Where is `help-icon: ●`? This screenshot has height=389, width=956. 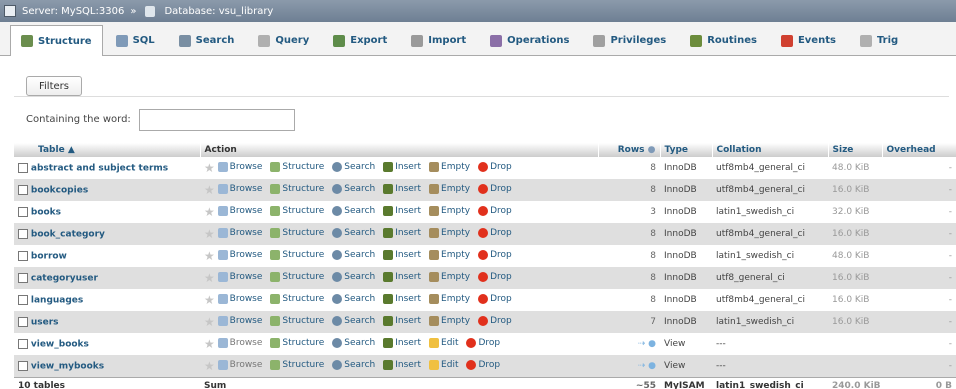
help-icon: ● is located at coordinates (652, 150).